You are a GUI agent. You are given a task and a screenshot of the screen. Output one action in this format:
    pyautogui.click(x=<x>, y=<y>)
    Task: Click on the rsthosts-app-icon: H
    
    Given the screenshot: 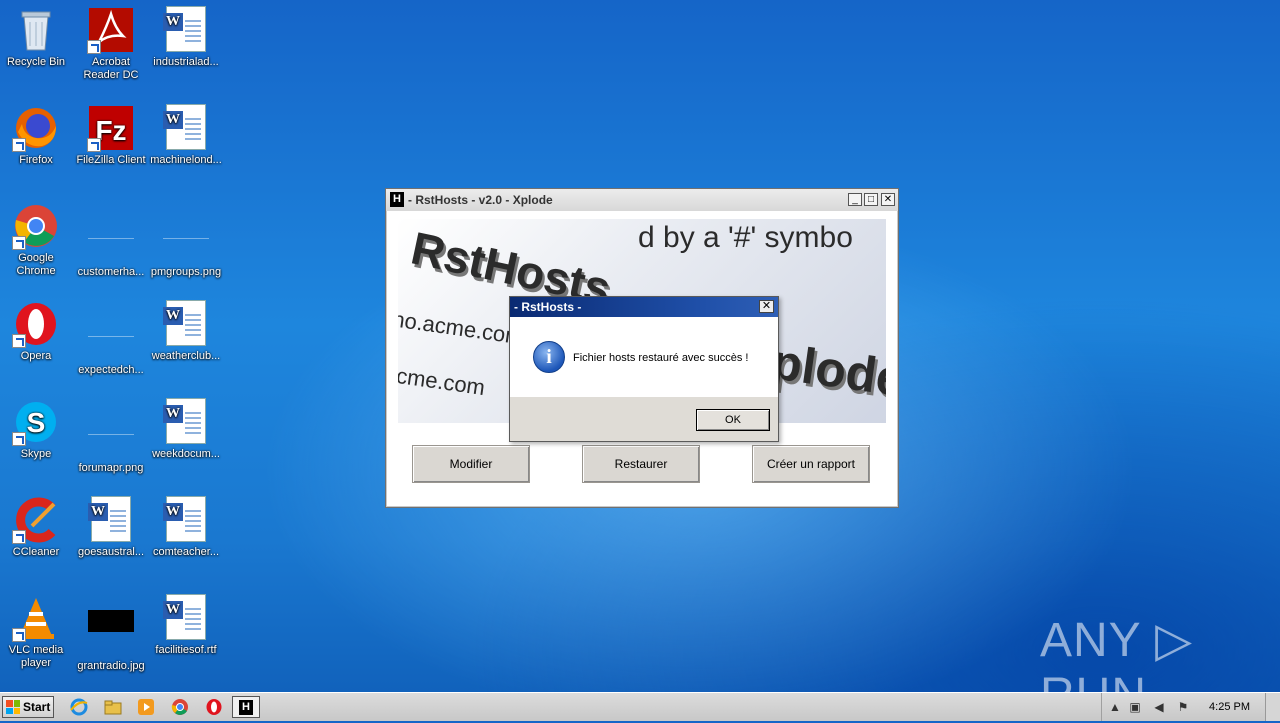 What is the action you would take?
    pyautogui.click(x=397, y=199)
    